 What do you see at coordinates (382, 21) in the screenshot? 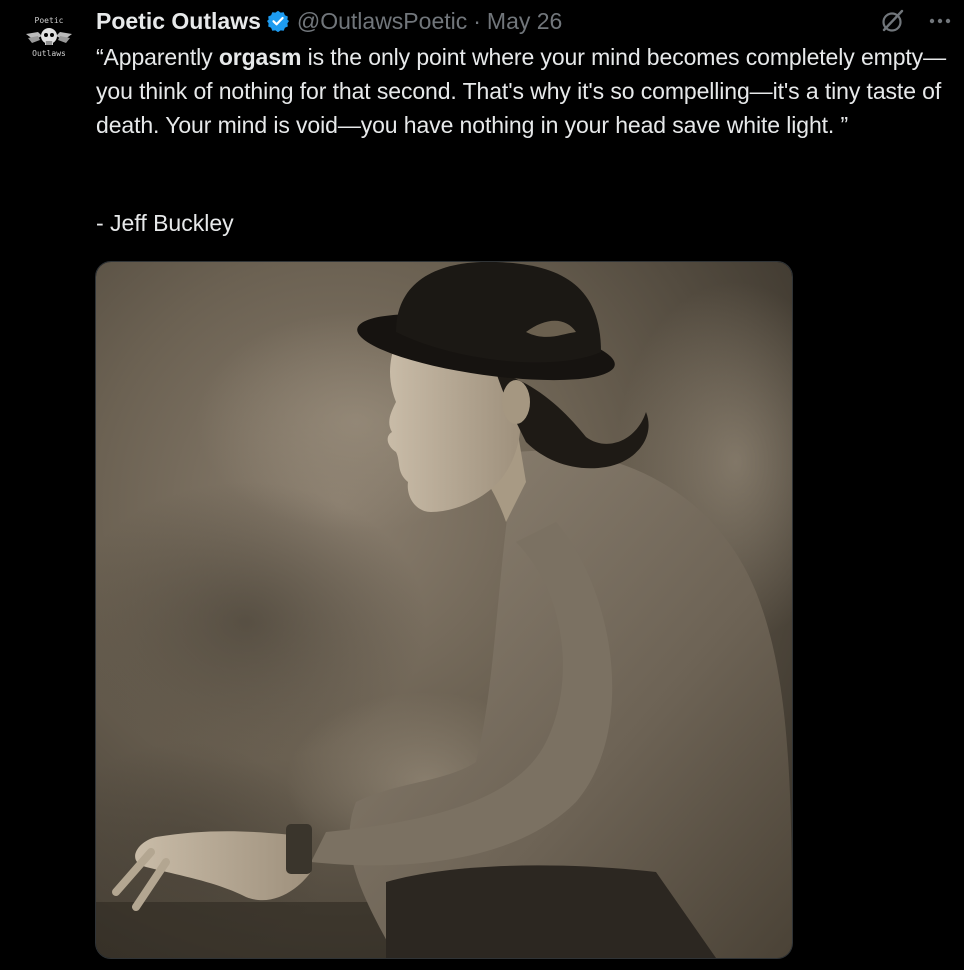
I see `author-handle: @OutlawsPoetic` at bounding box center [382, 21].